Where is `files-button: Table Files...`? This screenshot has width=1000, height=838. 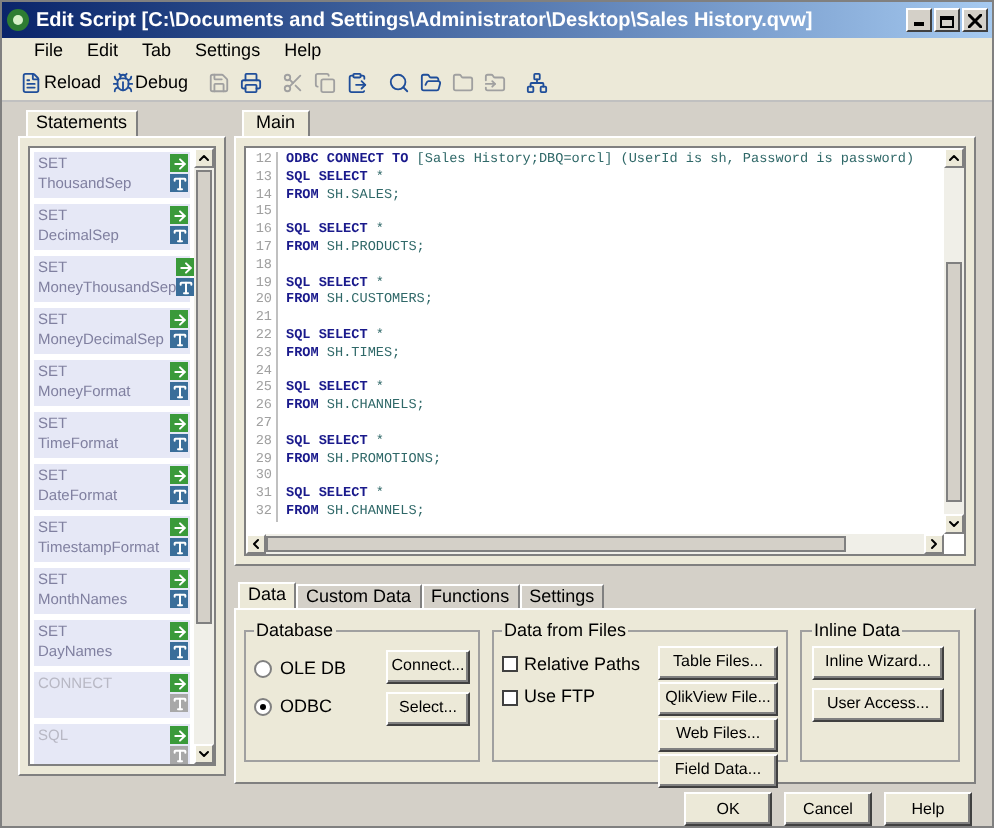
files-button: Table Files... is located at coordinates (718, 662).